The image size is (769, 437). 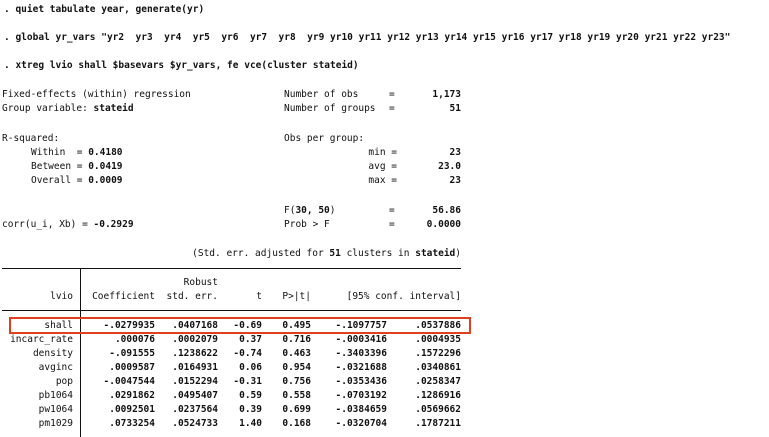 I want to click on row-ci-upper: .0258347, so click(x=438, y=381).